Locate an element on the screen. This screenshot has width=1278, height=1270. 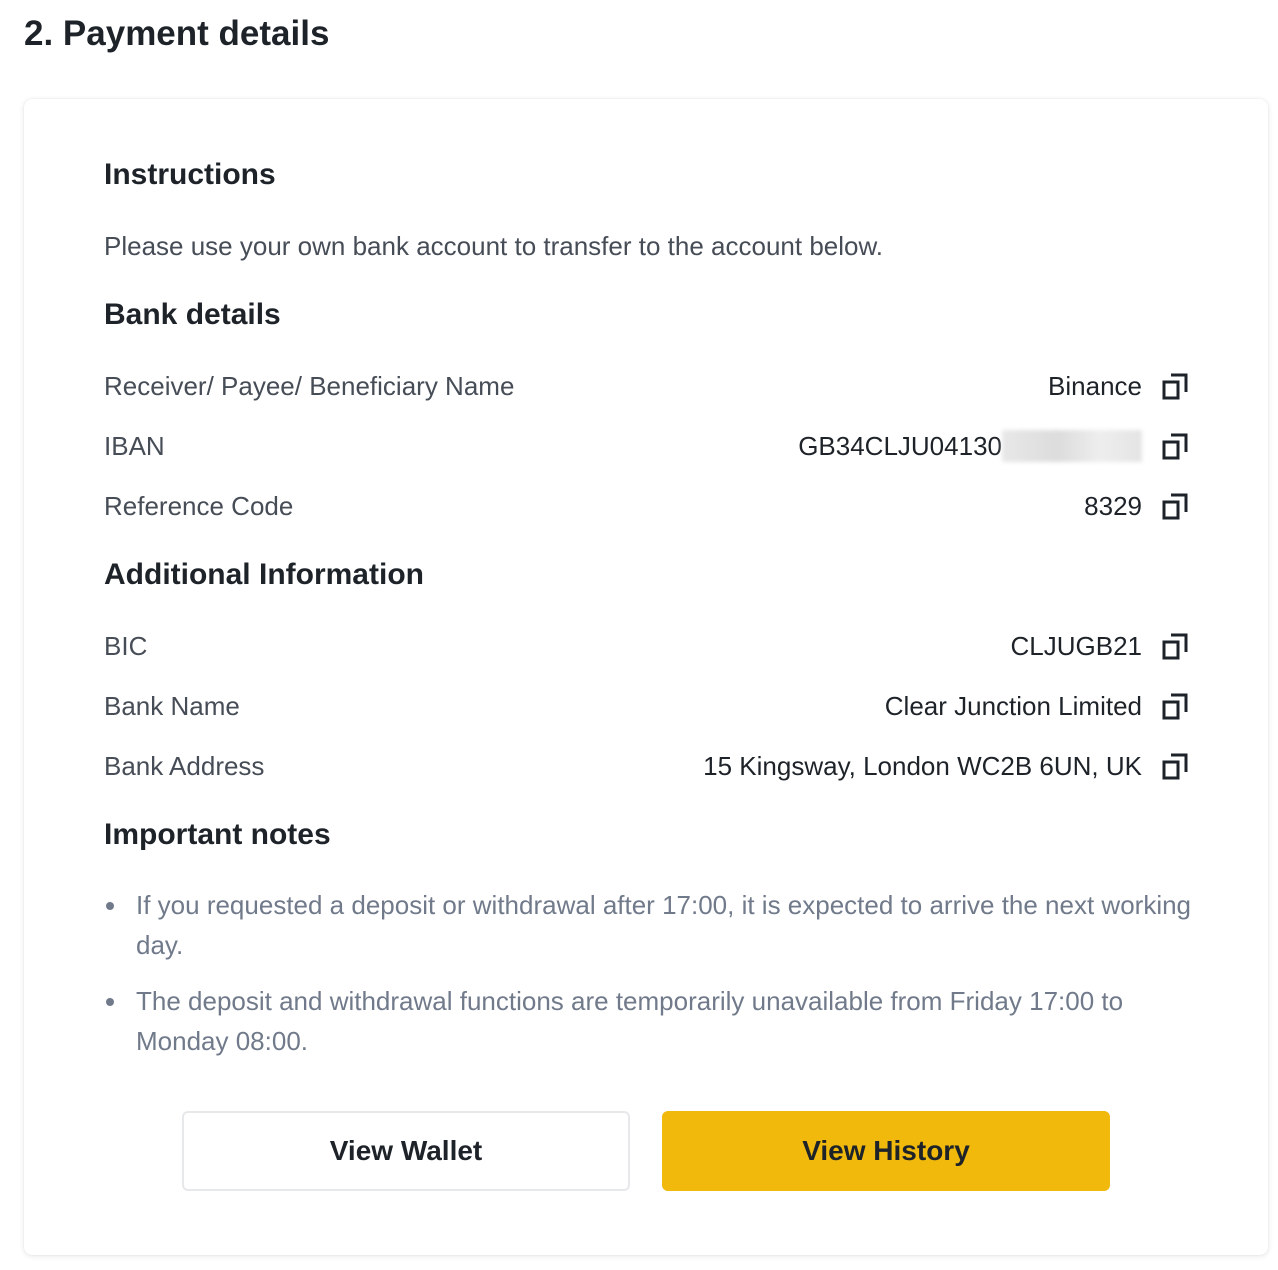
iban-value: GB34CLJU04130 is located at coordinates (900, 445).